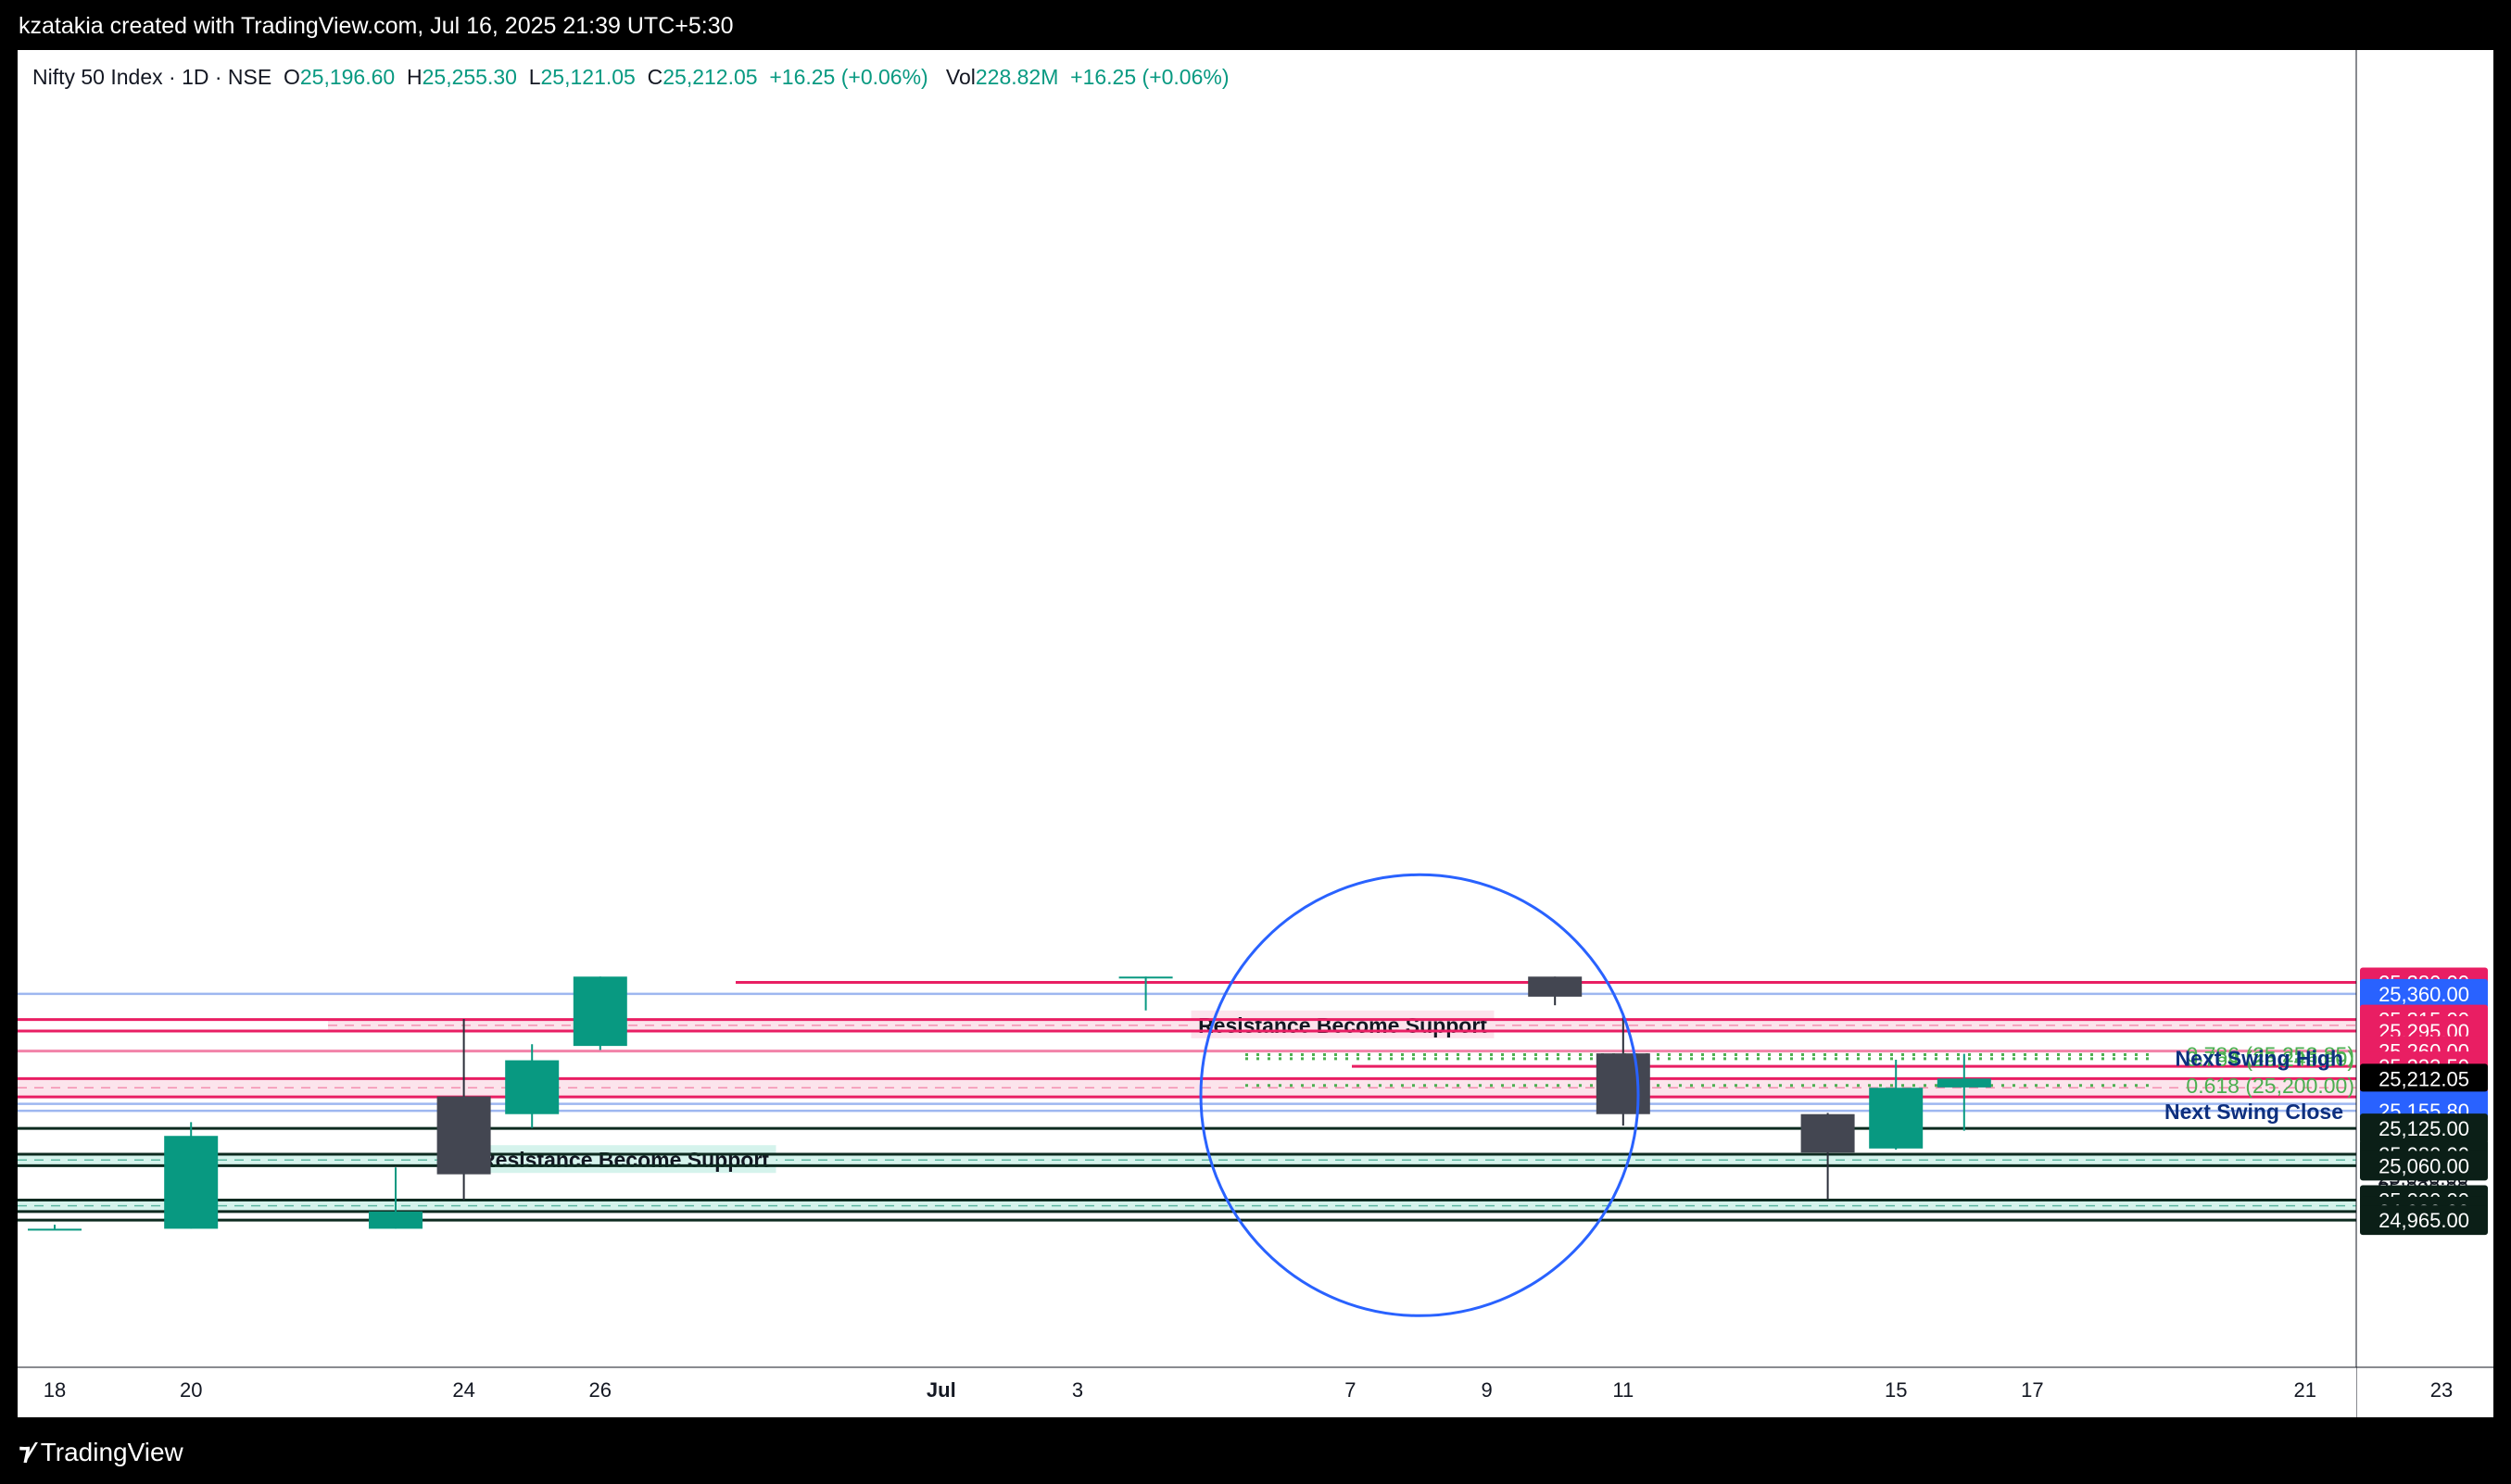 The image size is (2511, 1484). Describe the element at coordinates (26, 1452) in the screenshot. I see `tradingview-logo-icon: ⁊⁄` at that location.